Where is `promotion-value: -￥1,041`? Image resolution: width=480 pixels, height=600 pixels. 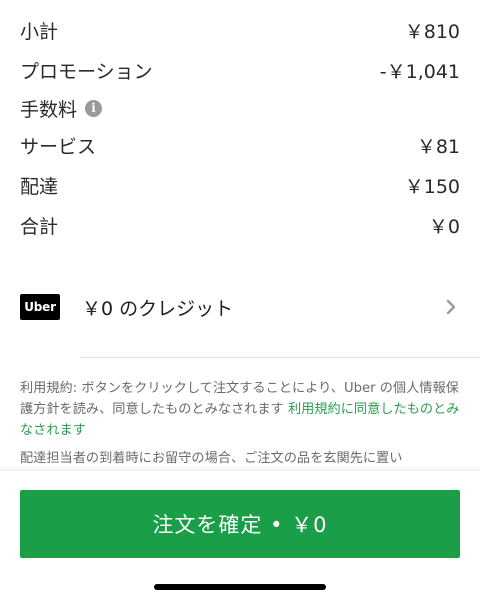
promotion-value: -￥1,041 is located at coordinates (419, 71).